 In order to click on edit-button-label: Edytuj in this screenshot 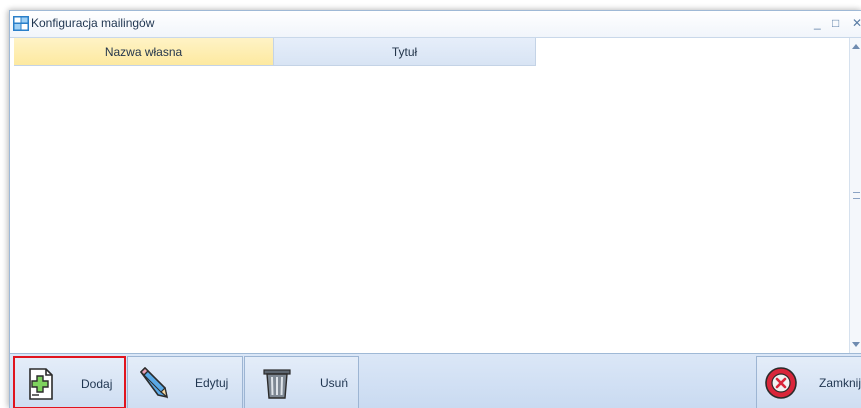, I will do `click(212, 383)`.